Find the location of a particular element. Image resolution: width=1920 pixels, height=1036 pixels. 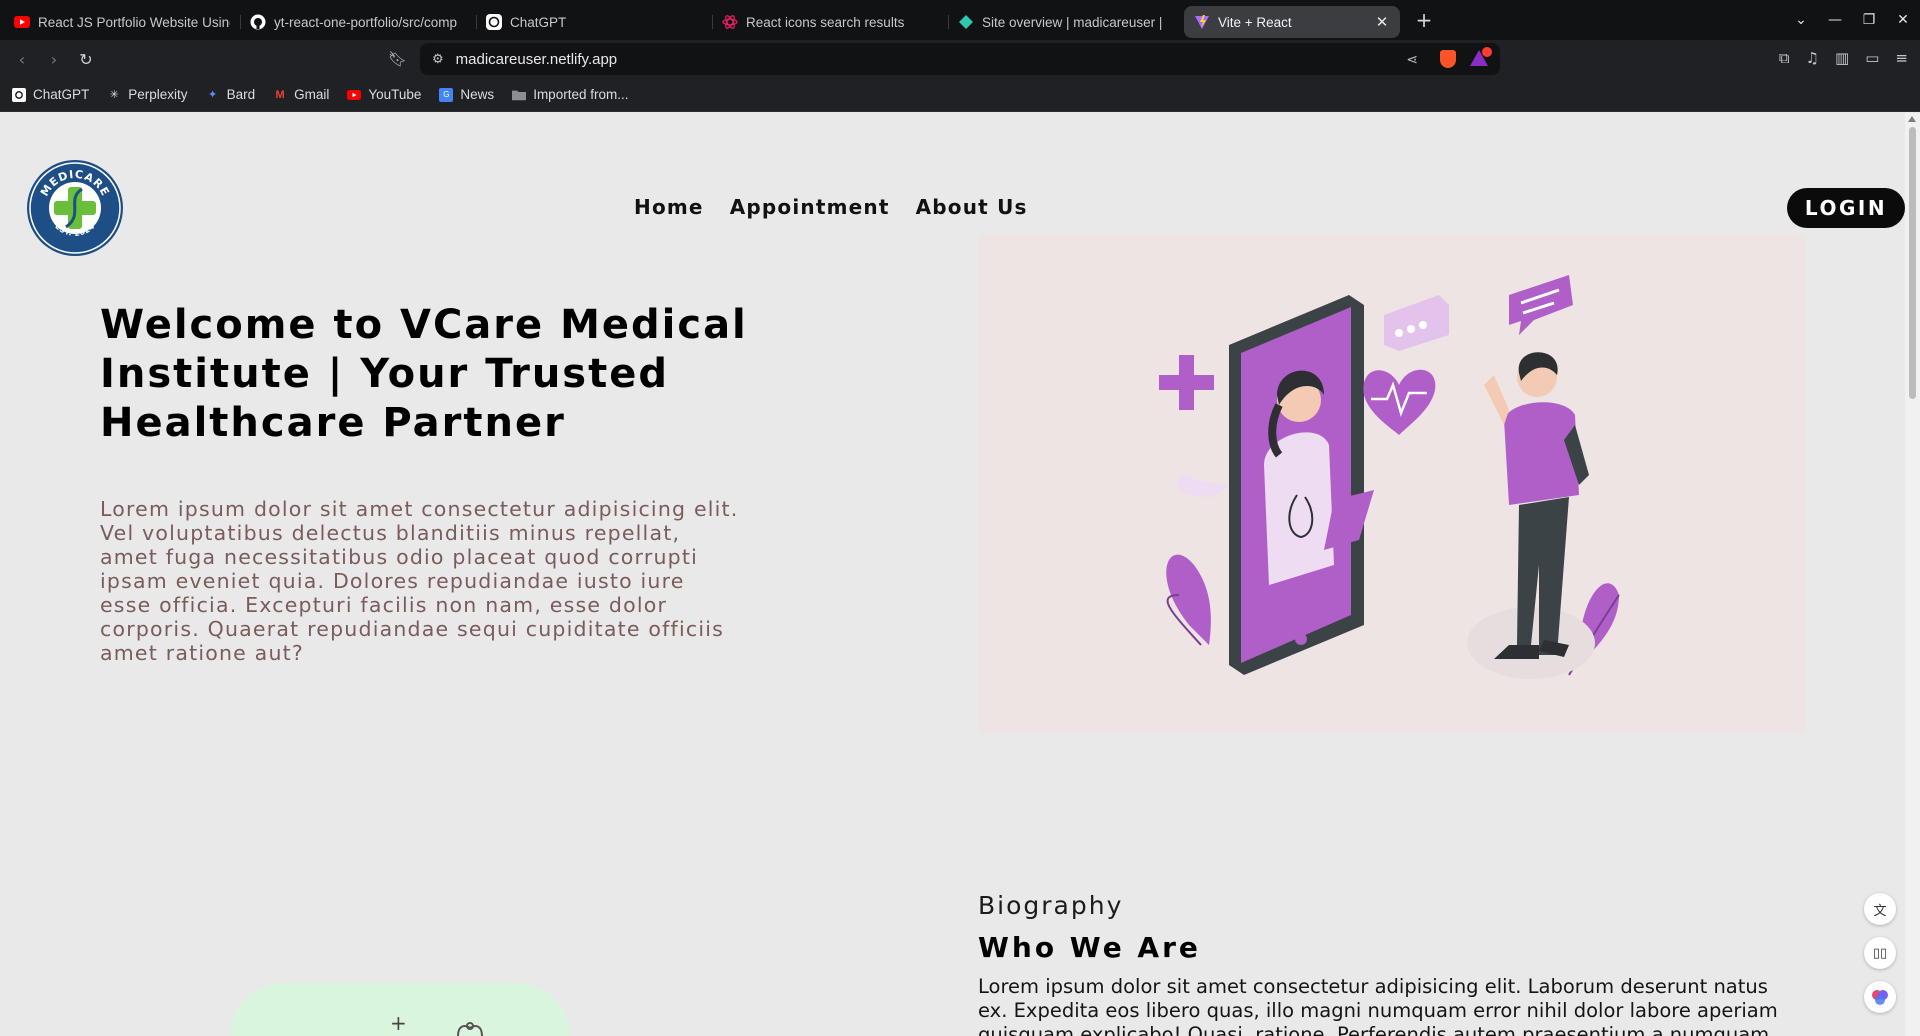

news-icon: G is located at coordinates (446, 94).